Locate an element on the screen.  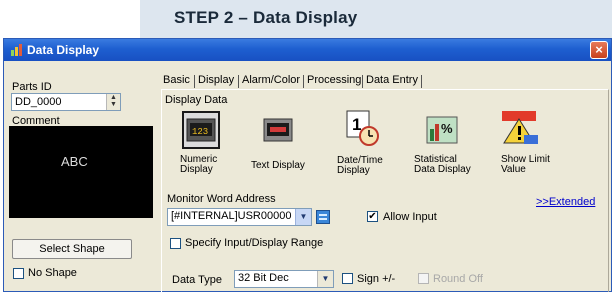
shape-preview: ABC is located at coordinates (81, 172).